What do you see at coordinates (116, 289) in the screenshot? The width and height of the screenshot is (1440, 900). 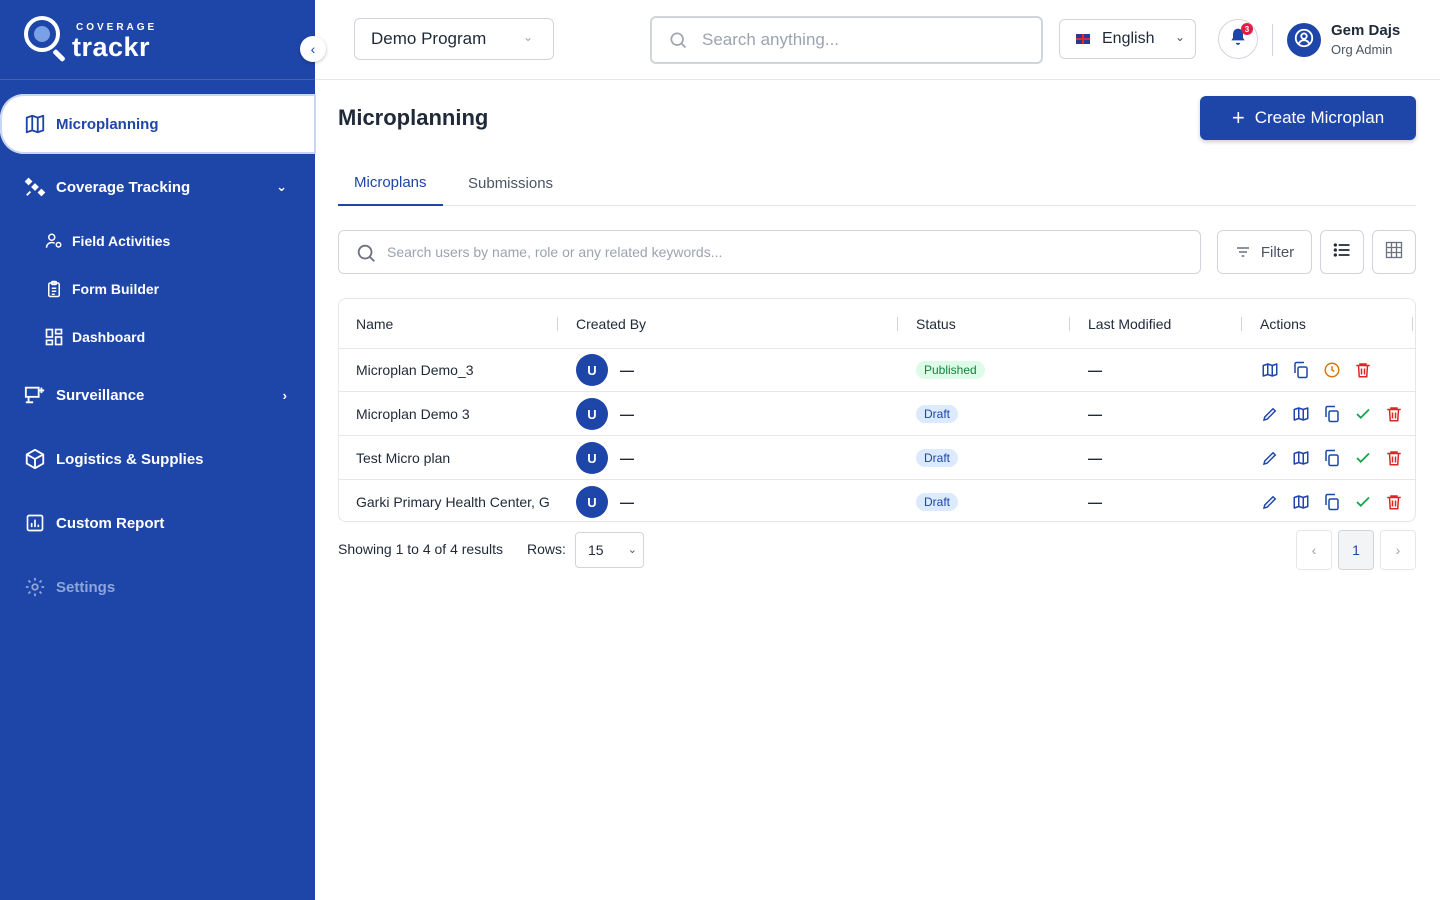 I see `sidebar-item-label: Form Builder` at bounding box center [116, 289].